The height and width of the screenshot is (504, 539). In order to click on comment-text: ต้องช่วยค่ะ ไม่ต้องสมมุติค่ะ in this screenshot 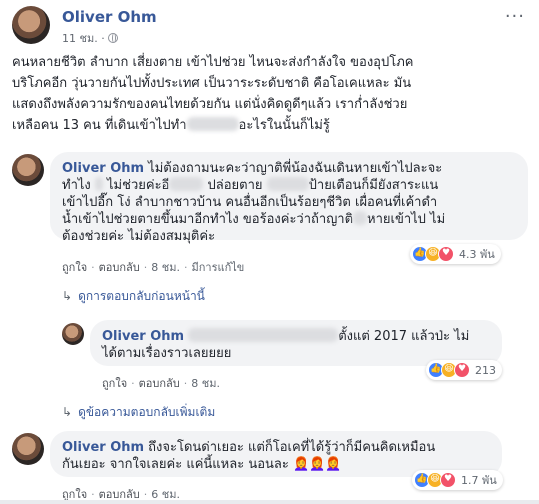, I will do `click(139, 236)`.